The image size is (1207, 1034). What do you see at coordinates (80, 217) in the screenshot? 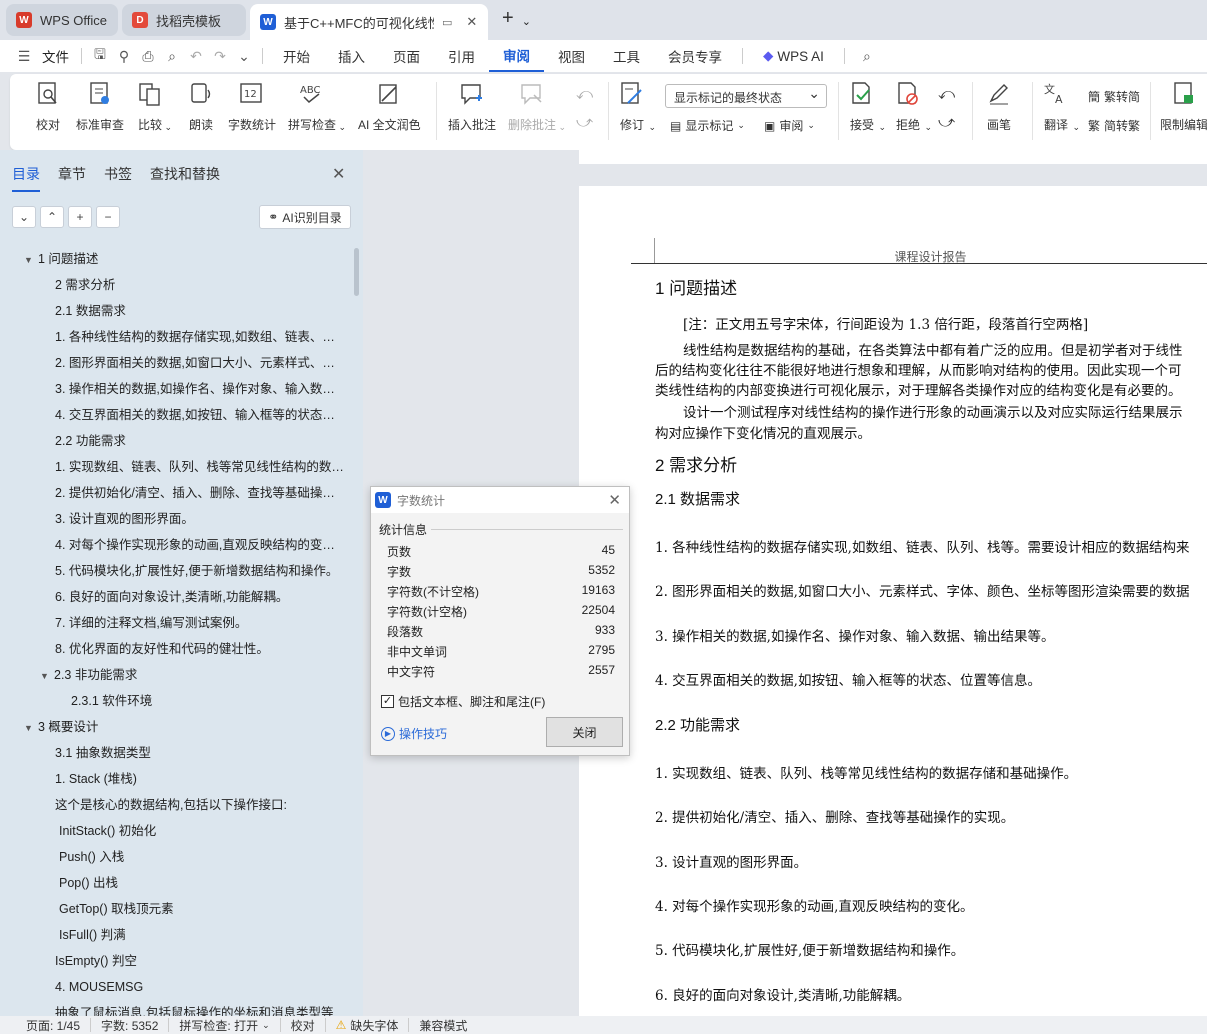
I see `add-heading-button: +` at bounding box center [80, 217].